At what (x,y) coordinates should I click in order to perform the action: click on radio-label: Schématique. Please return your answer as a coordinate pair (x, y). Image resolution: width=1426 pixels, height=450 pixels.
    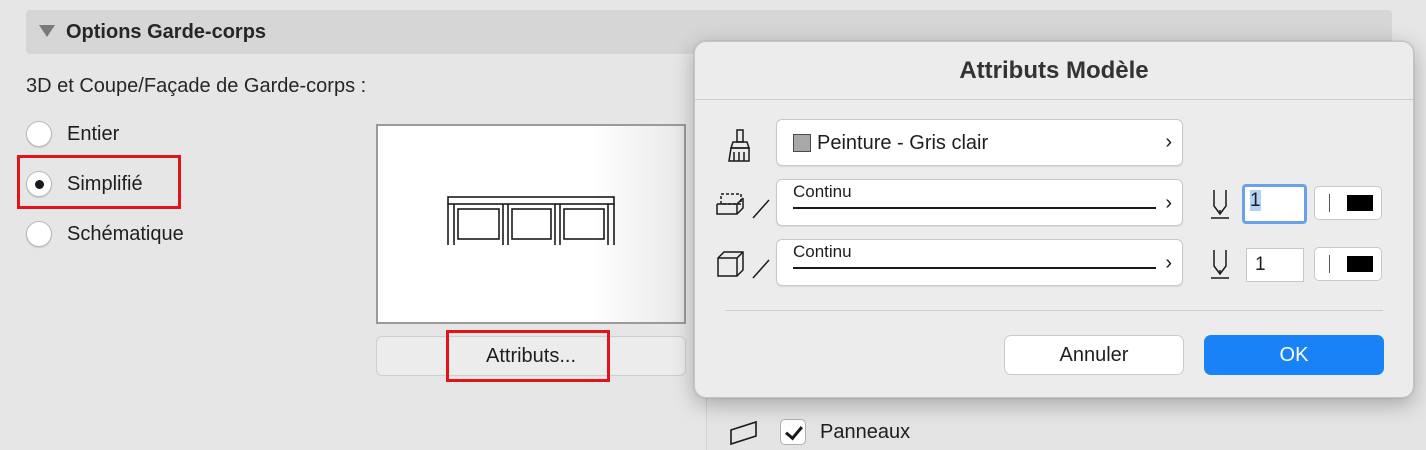
    Looking at the image, I should click on (125, 233).